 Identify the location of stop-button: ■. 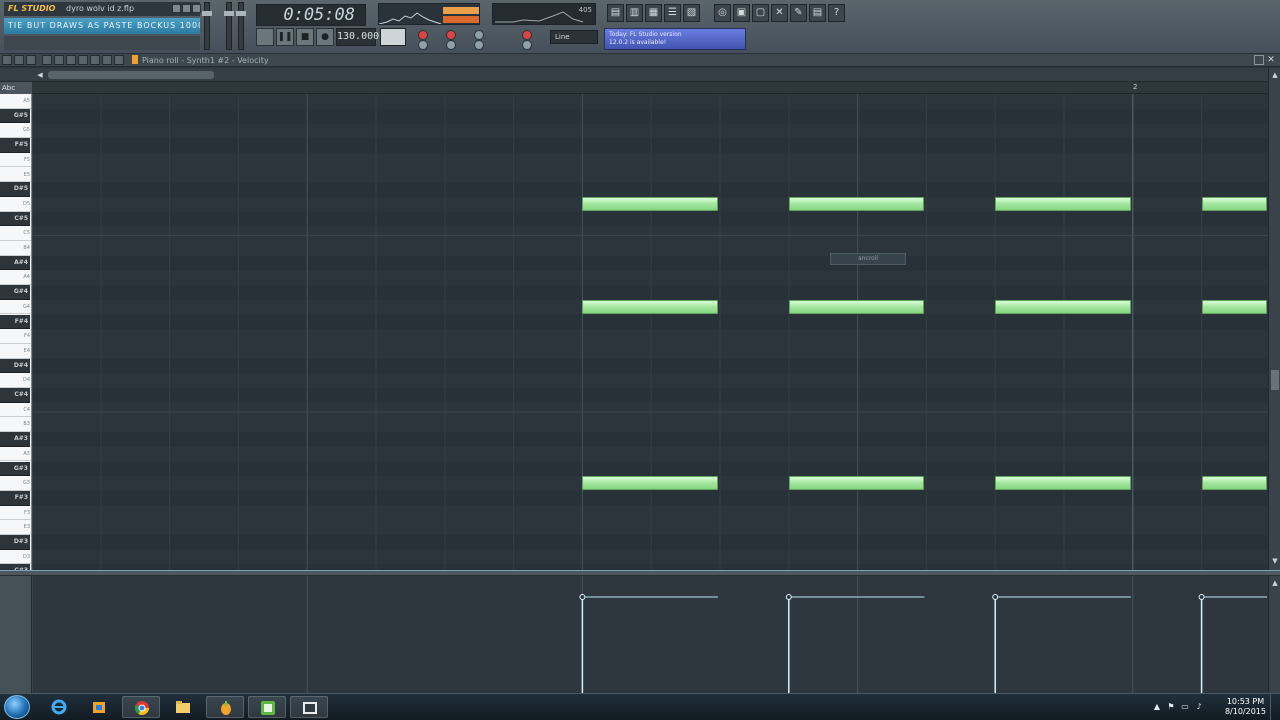
(305, 37).